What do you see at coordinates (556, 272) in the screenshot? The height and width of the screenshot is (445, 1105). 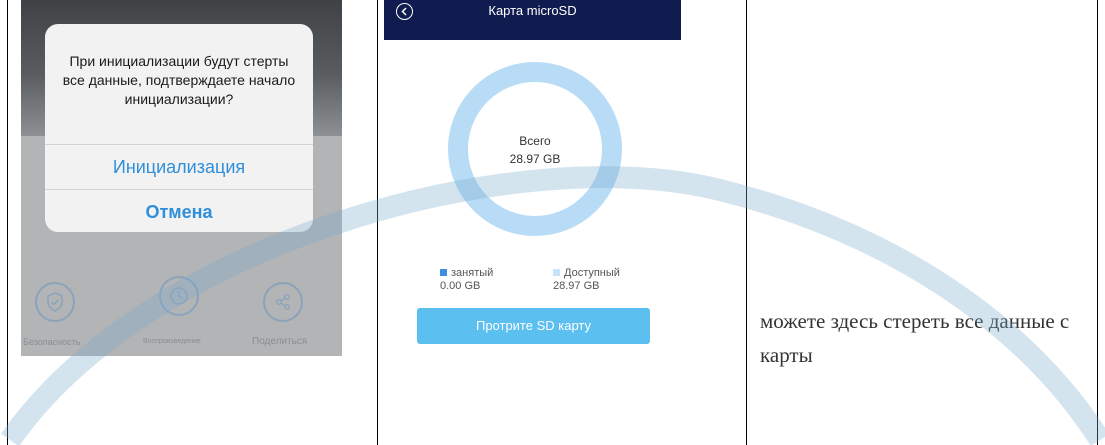 I see `available-color-swatch` at bounding box center [556, 272].